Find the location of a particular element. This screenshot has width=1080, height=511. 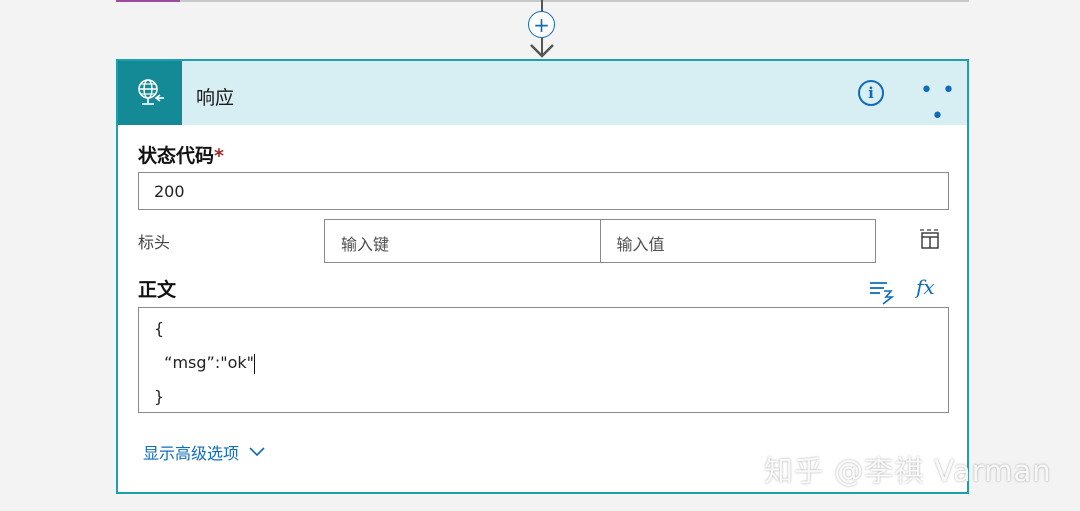

body-line: } is located at coordinates (159, 396).